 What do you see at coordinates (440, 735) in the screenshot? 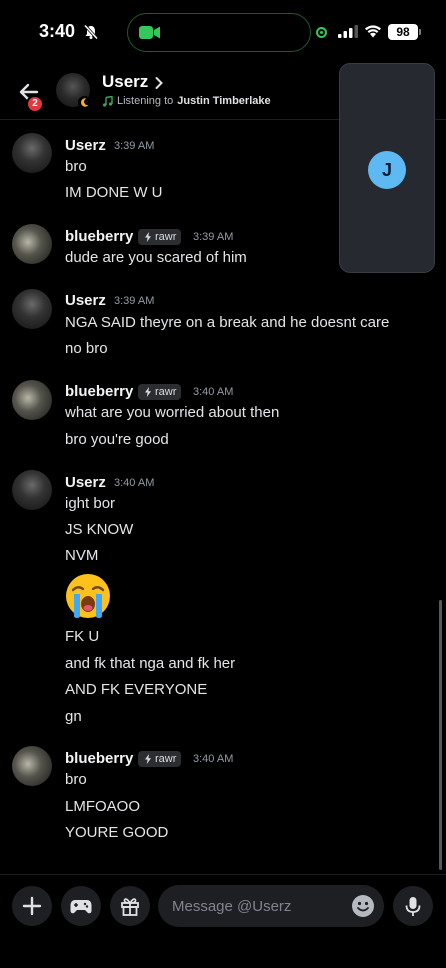
I see `scrollbar` at bounding box center [440, 735].